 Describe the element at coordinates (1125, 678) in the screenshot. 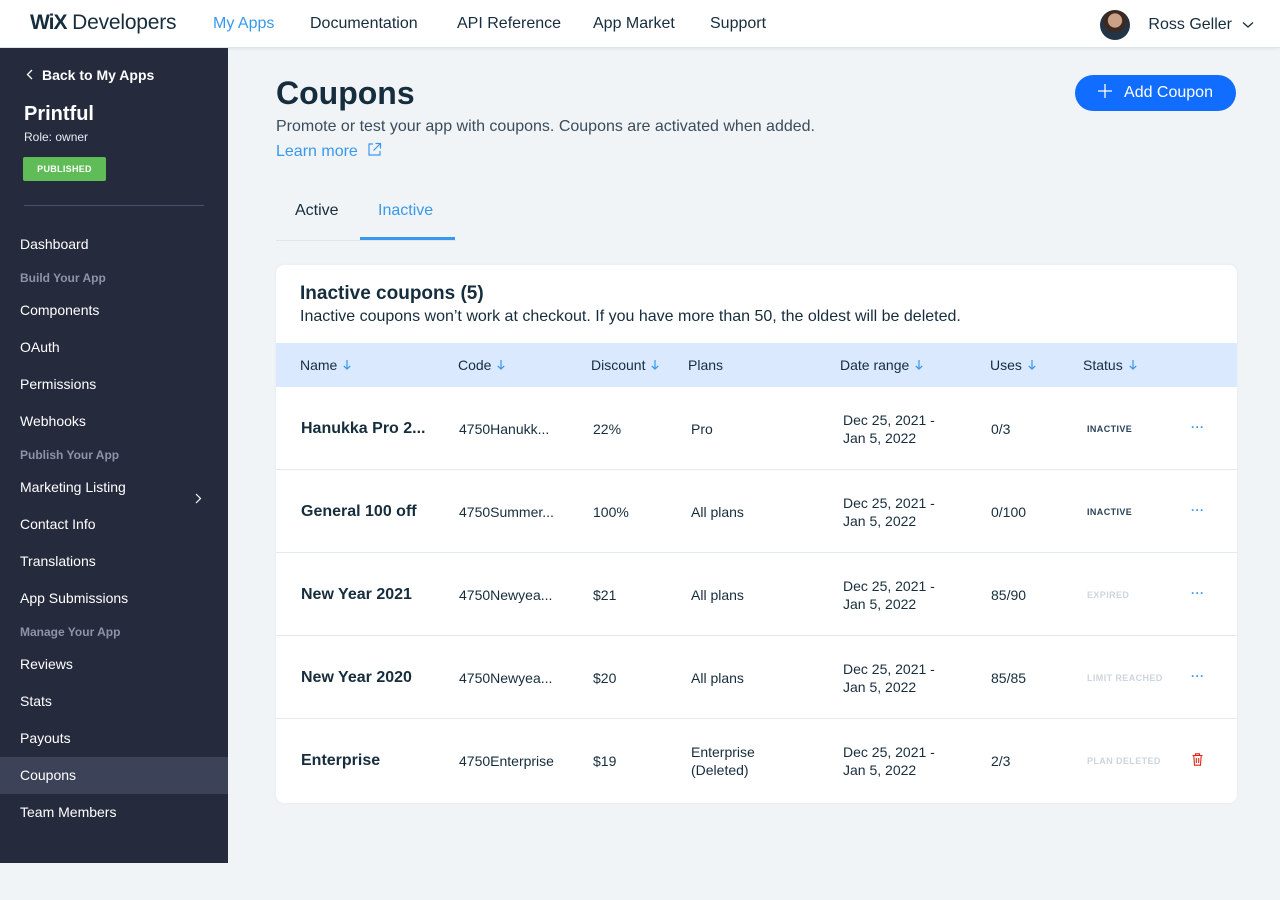

I see `status-badge: LIMIT REACHED` at that location.